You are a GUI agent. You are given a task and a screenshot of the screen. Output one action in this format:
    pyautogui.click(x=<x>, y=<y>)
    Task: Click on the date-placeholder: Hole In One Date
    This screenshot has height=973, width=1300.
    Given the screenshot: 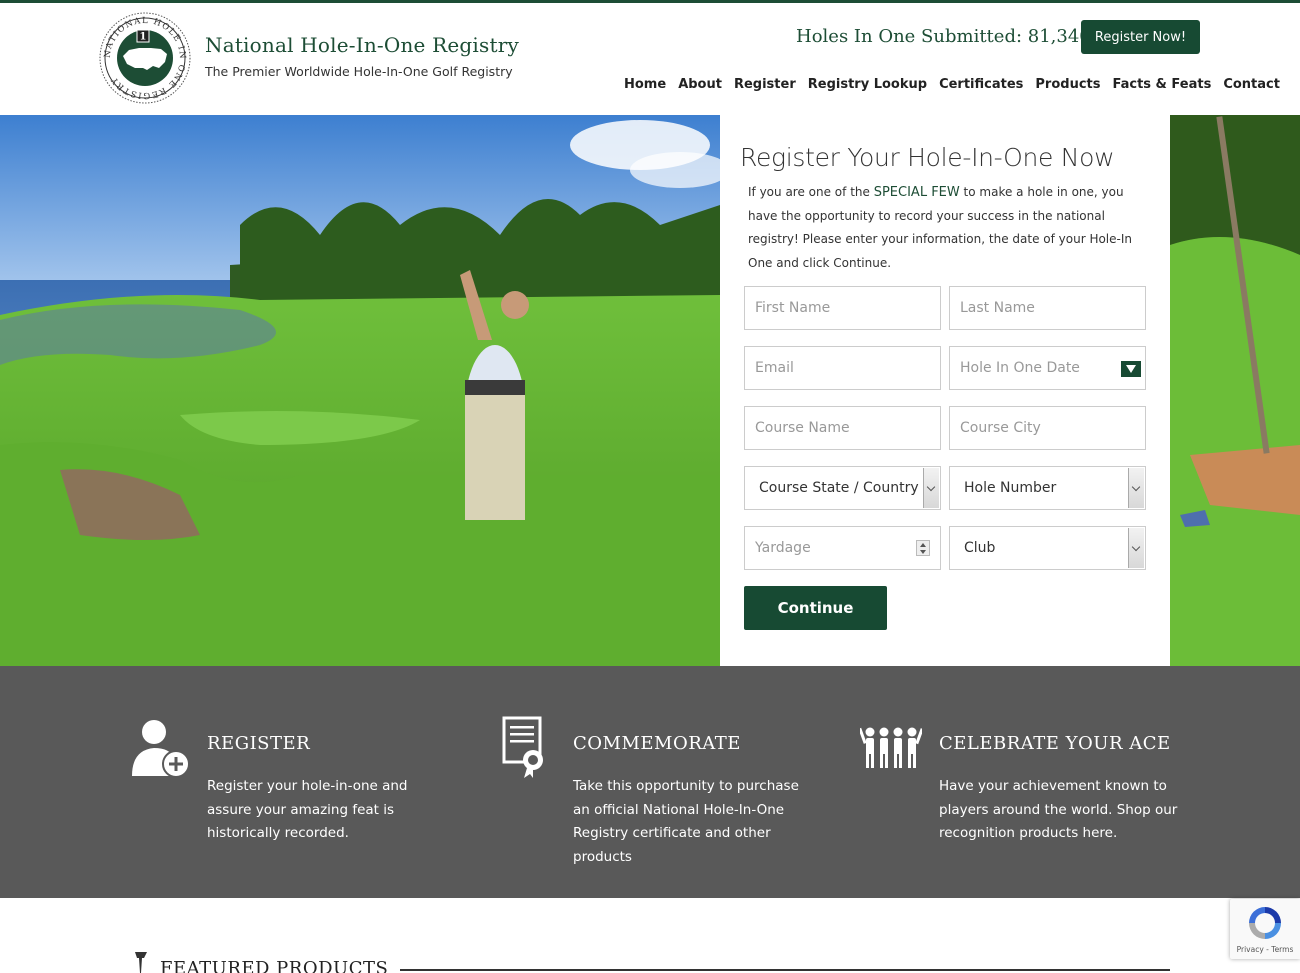 What is the action you would take?
    pyautogui.click(x=1020, y=368)
    